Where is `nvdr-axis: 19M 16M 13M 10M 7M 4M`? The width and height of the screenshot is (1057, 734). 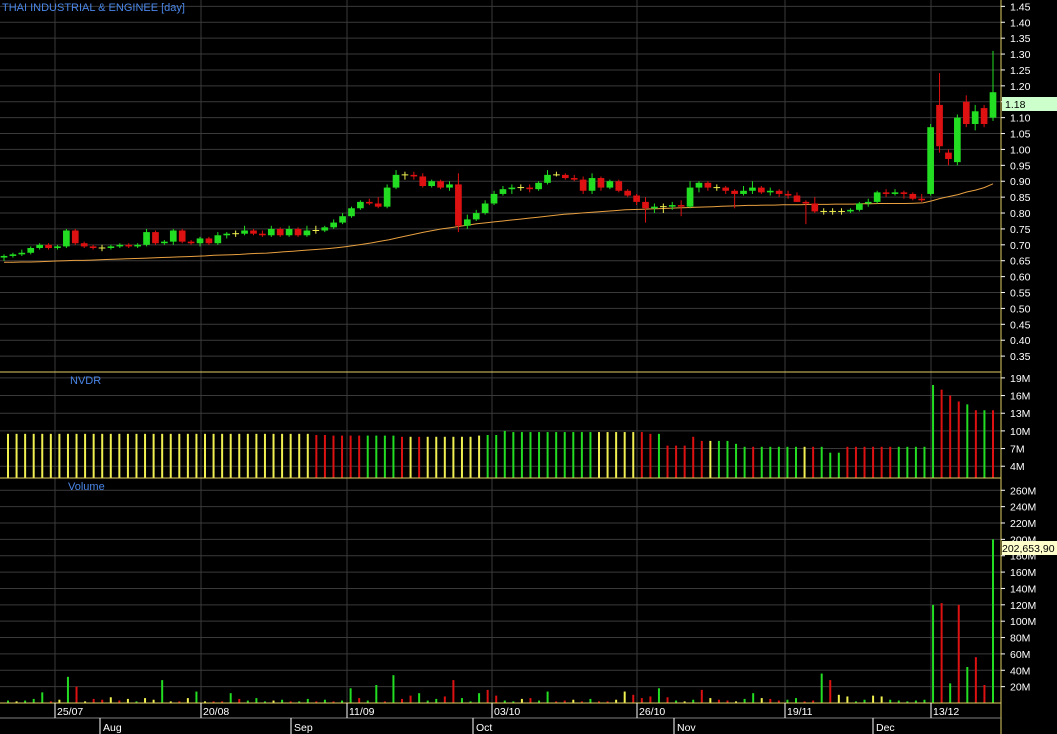 nvdr-axis: 19M 16M 13M 10M 7M 4M is located at coordinates (1015, 423).